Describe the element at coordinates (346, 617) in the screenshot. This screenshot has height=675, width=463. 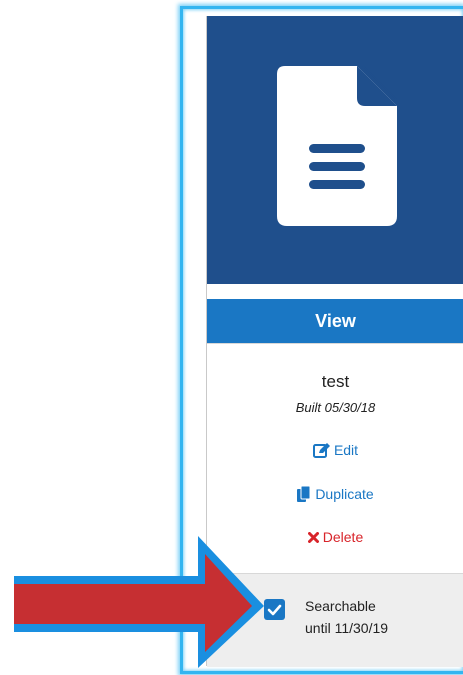
I see `searchable-text: Searchable until 11/30/19` at that location.